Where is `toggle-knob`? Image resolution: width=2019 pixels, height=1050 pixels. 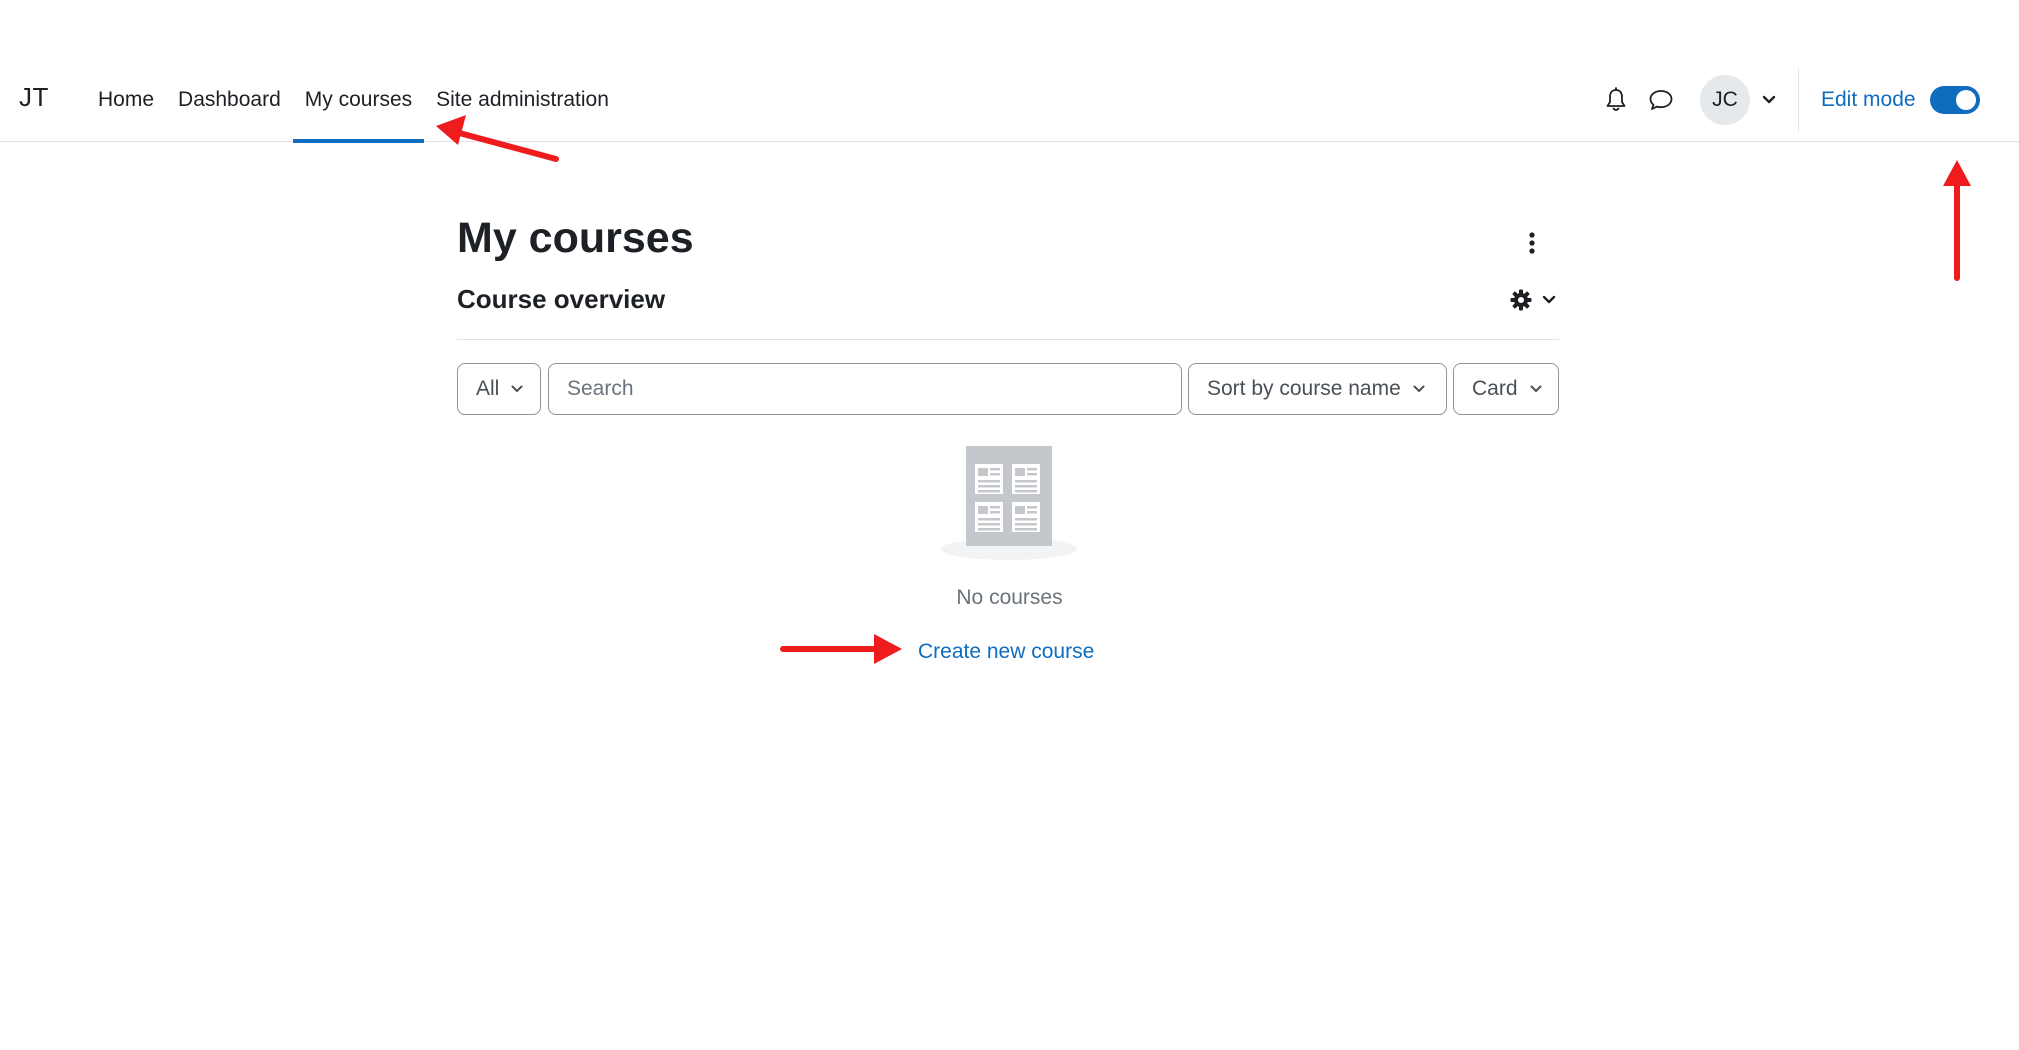 toggle-knob is located at coordinates (1965, 100).